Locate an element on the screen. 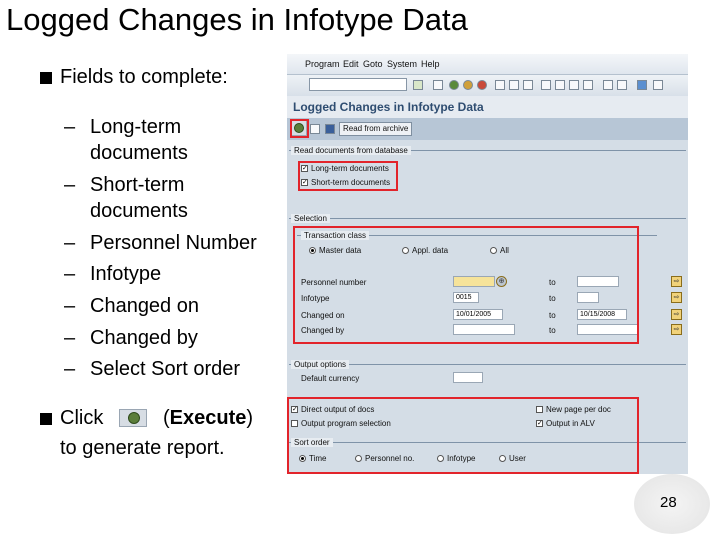  documents-highlight-box is located at coordinates (348, 176).